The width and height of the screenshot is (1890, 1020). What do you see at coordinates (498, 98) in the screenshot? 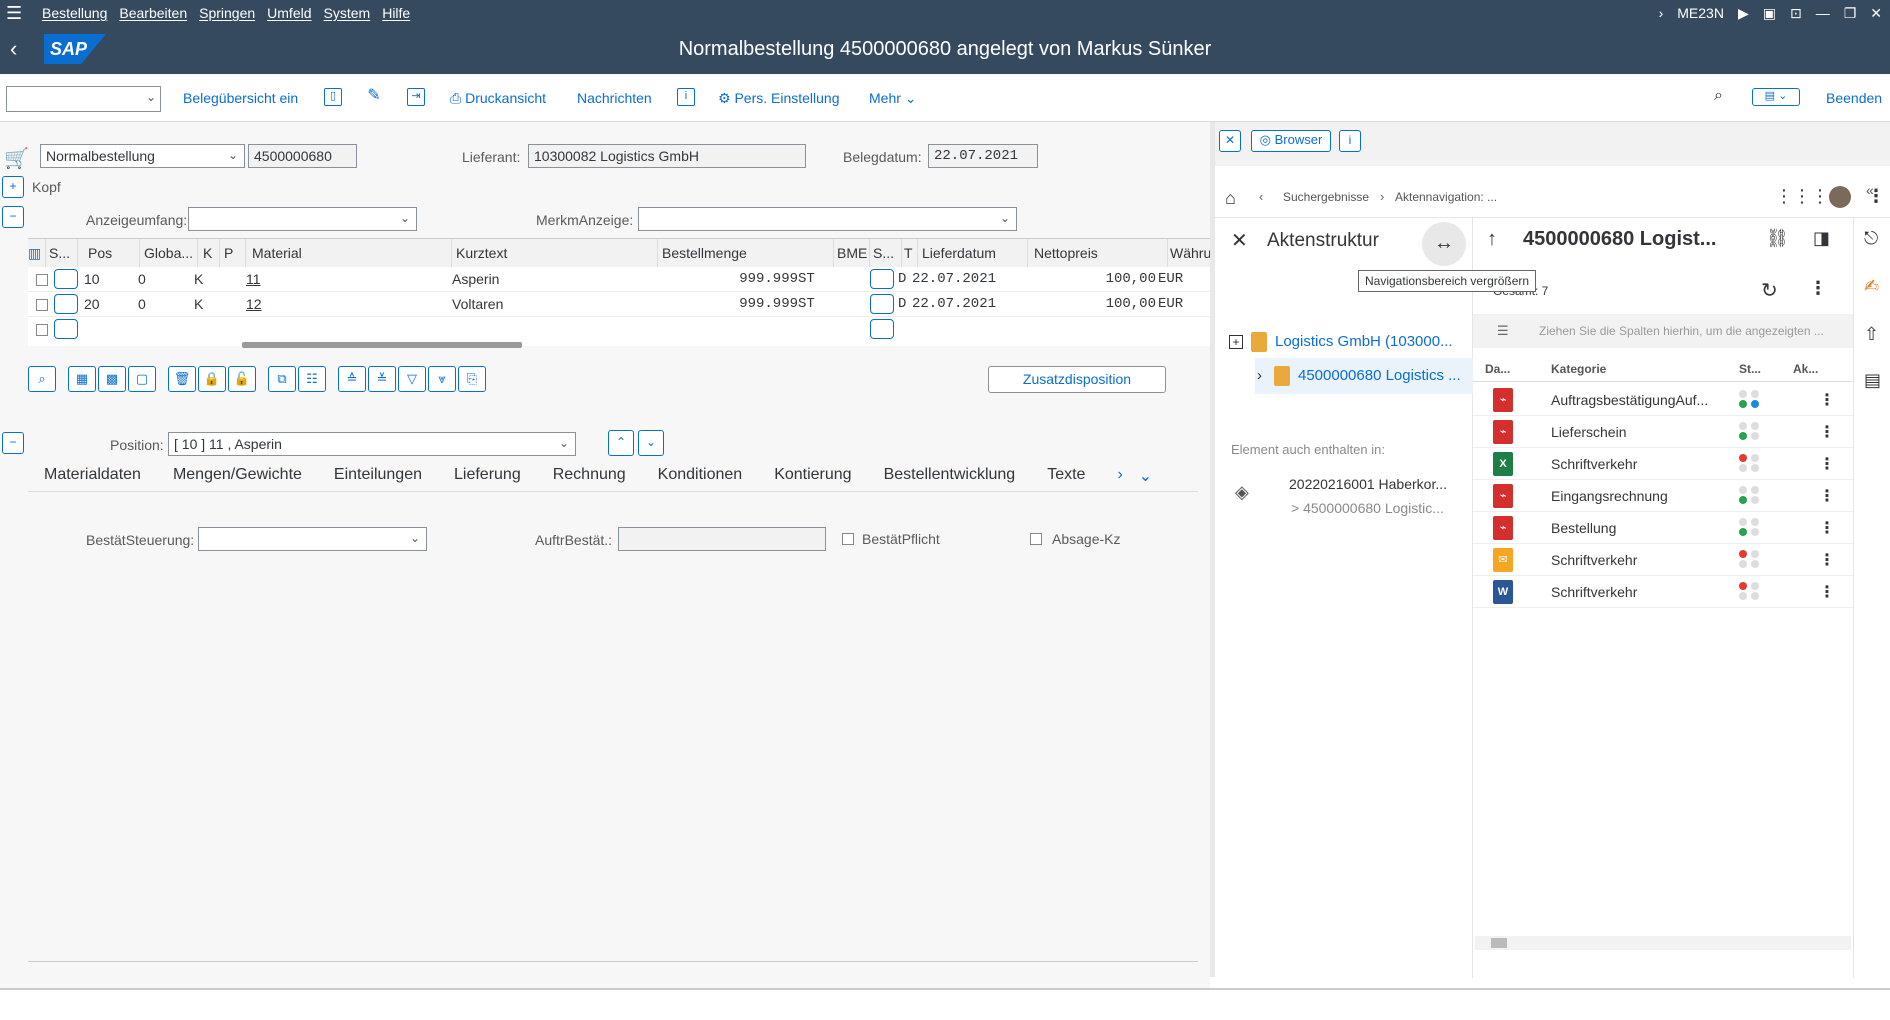
I see `druckansicht-button: ⎙ Druckansicht` at bounding box center [498, 98].